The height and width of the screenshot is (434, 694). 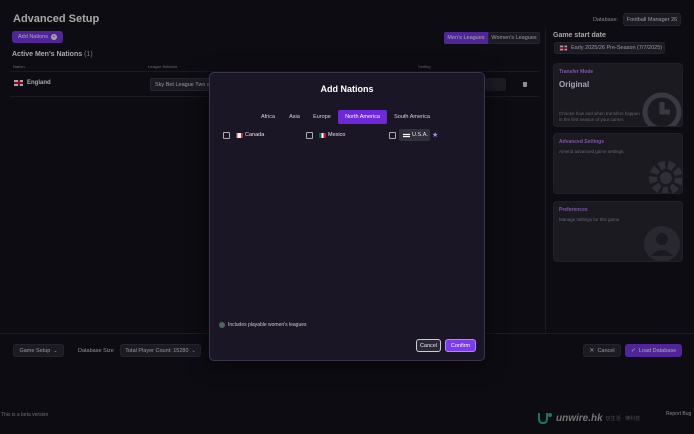 I want to click on tab-north-america: North America, so click(x=362, y=117).